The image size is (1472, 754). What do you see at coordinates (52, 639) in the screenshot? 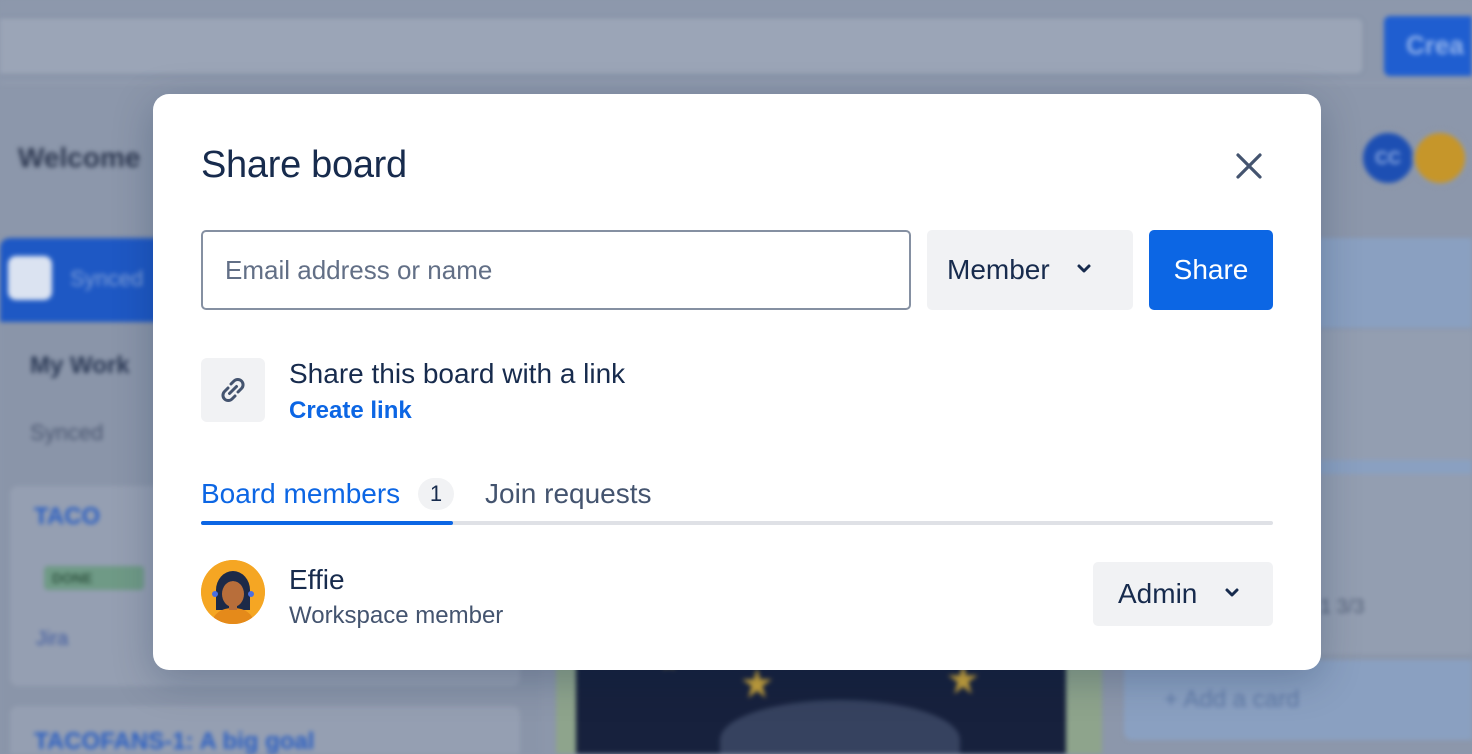
I see `card-source: Jira` at bounding box center [52, 639].